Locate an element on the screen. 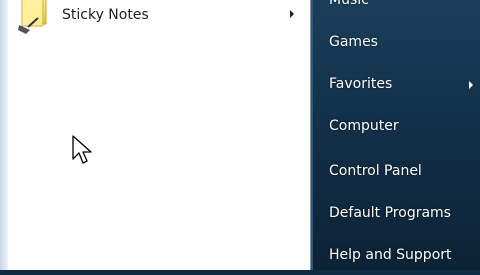 The width and height of the screenshot is (480, 275). menu-label-computer: Computer is located at coordinates (364, 126).